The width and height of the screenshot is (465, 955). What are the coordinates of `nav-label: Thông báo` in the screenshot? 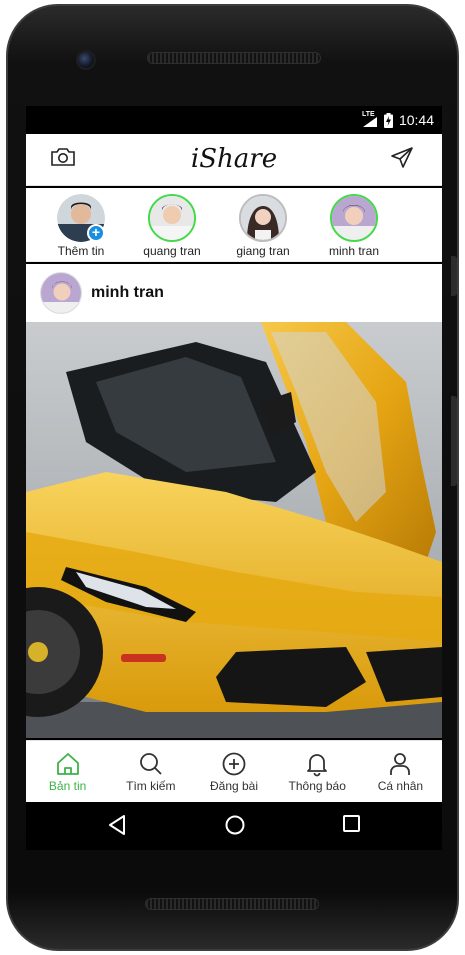 It's located at (317, 786).